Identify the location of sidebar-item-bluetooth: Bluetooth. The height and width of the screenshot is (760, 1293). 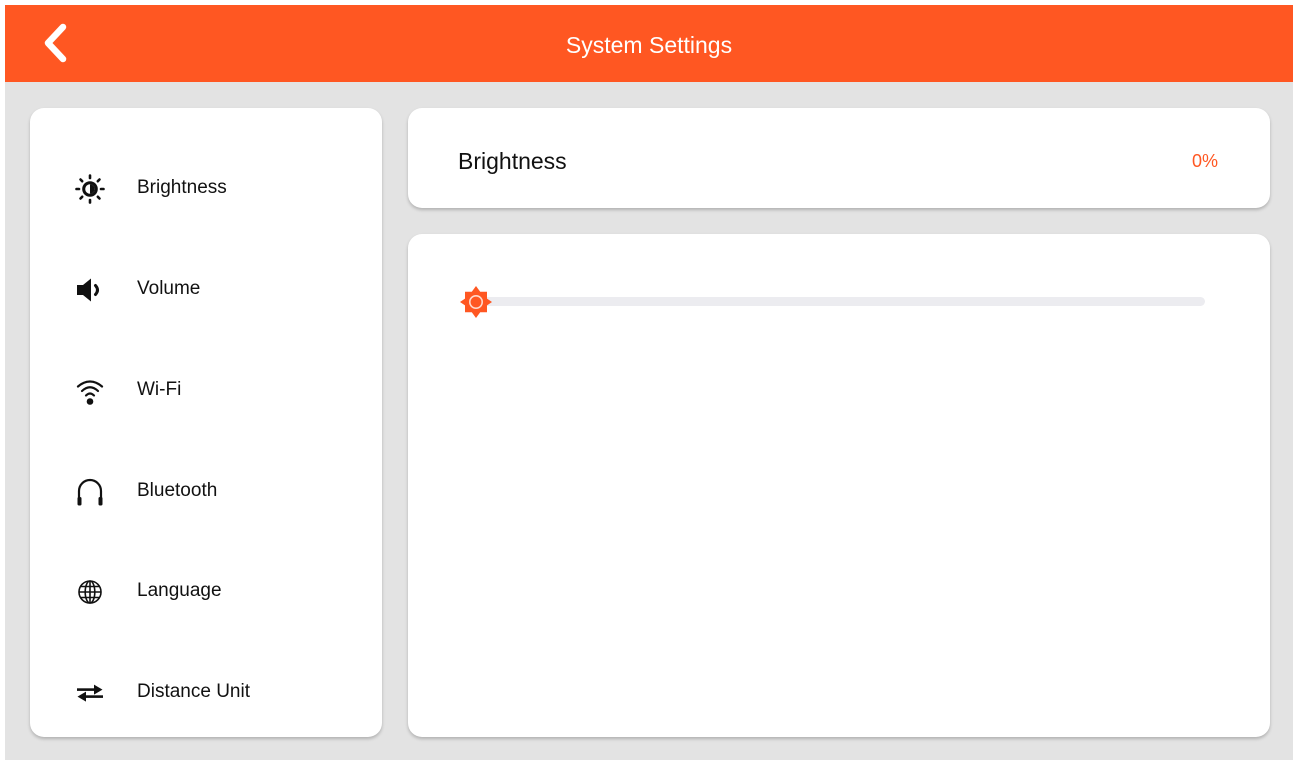
(206, 491).